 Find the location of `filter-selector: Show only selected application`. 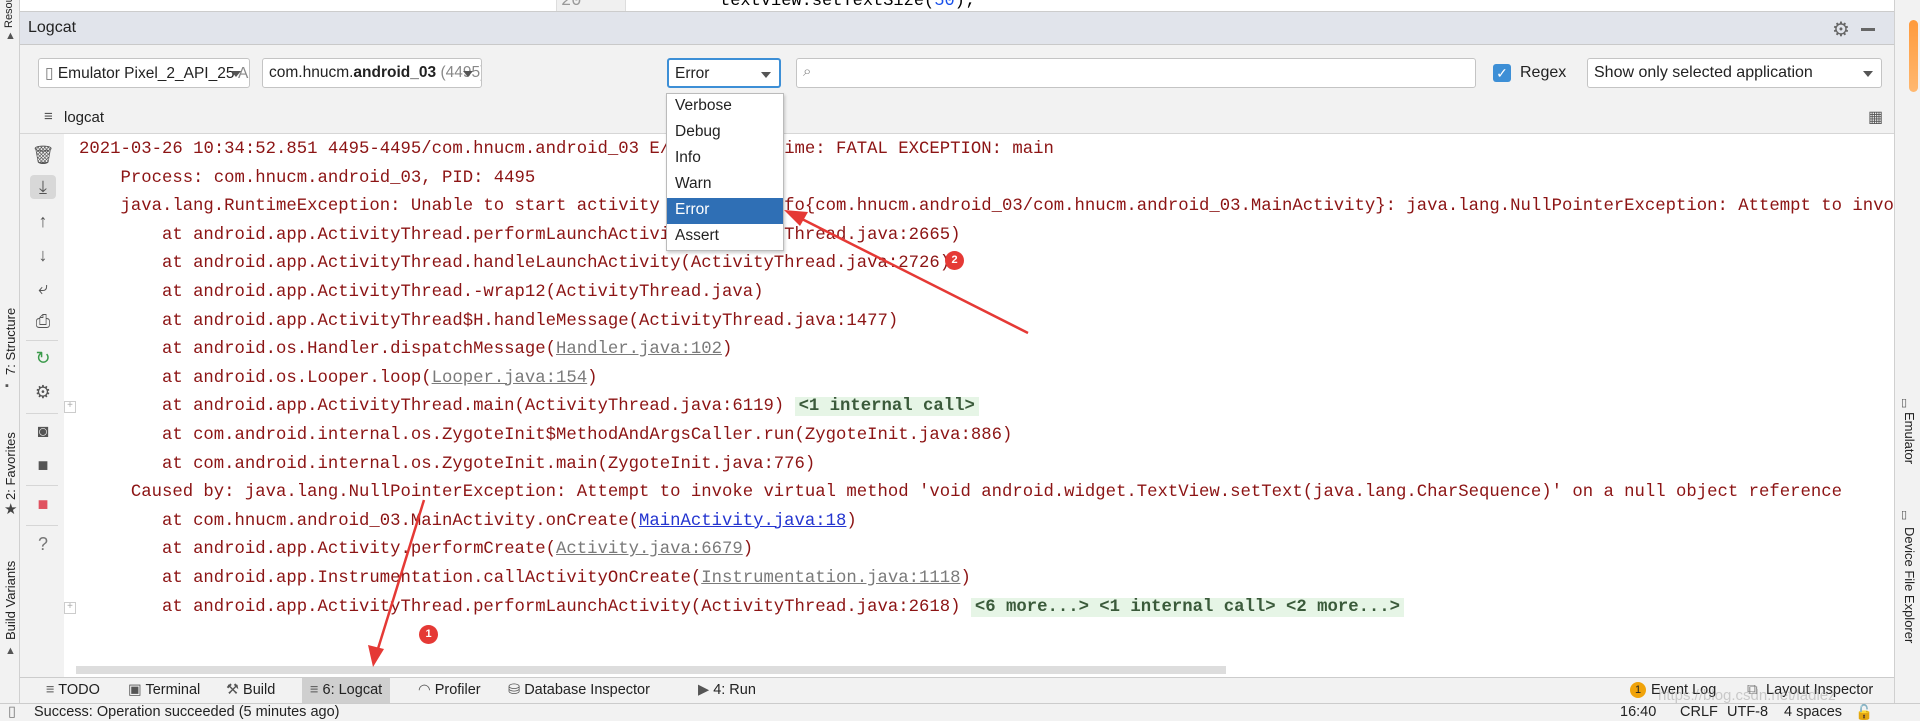

filter-selector: Show only selected application is located at coordinates (1734, 73).